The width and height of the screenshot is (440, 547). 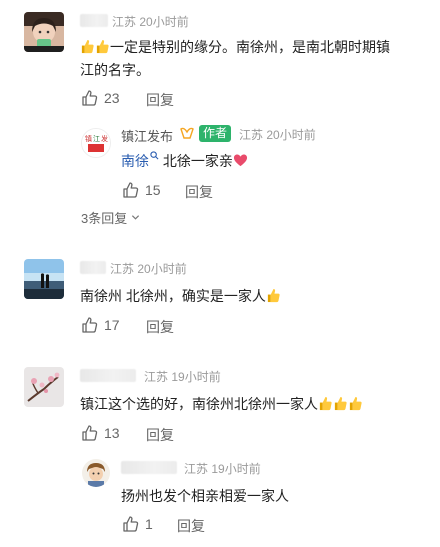 I want to click on author-avatar: 镇 江 发, so click(x=96, y=143).